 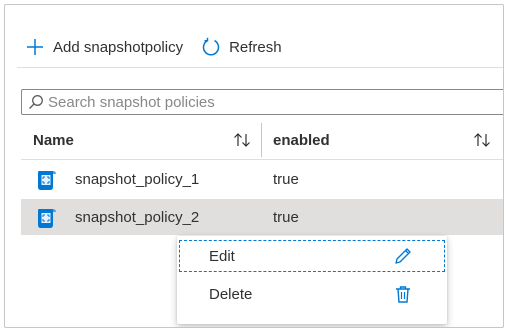 What do you see at coordinates (273, 102) in the screenshot?
I see `search-input` at bounding box center [273, 102].